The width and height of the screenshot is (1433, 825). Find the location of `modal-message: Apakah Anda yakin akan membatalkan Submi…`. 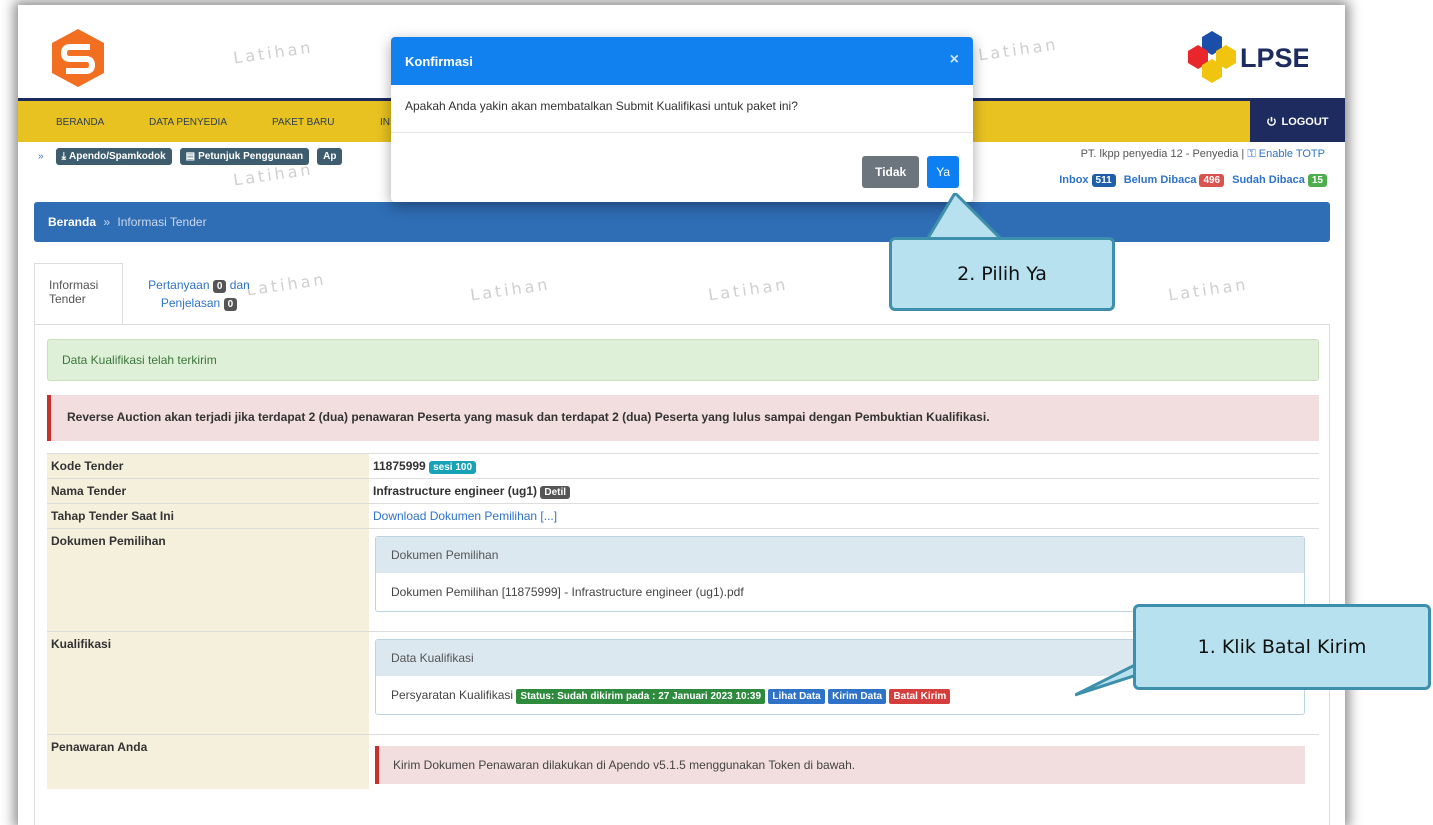

modal-message: Apakah Anda yakin akan membatalkan Submi… is located at coordinates (682, 109).